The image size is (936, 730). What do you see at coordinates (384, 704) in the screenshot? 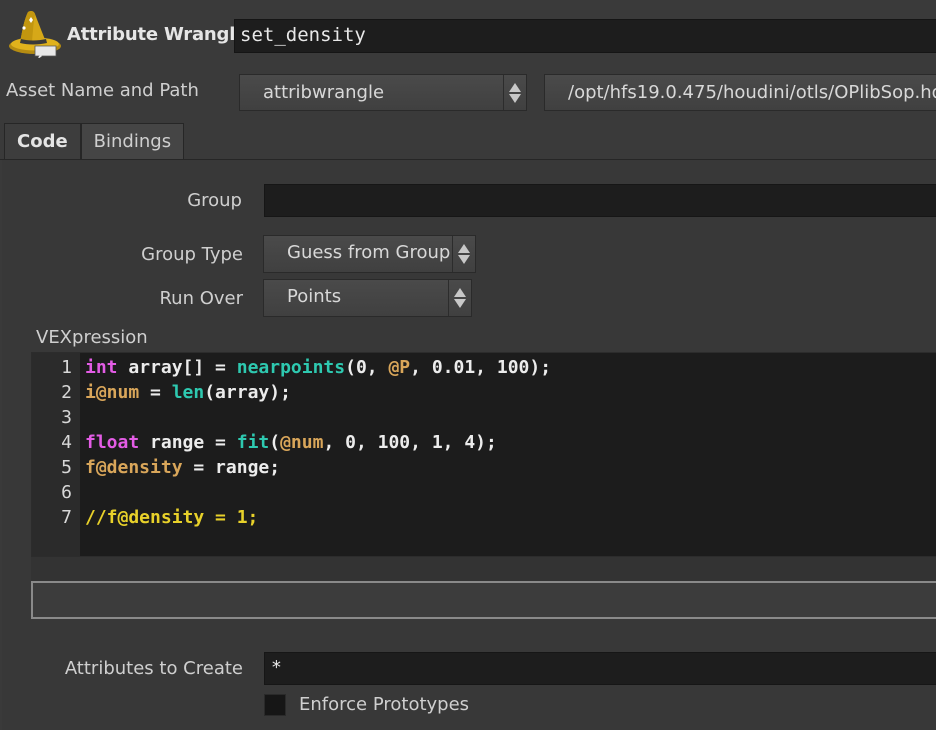
I see `enforce-prototypes-label: Enforce Prototypes` at bounding box center [384, 704].